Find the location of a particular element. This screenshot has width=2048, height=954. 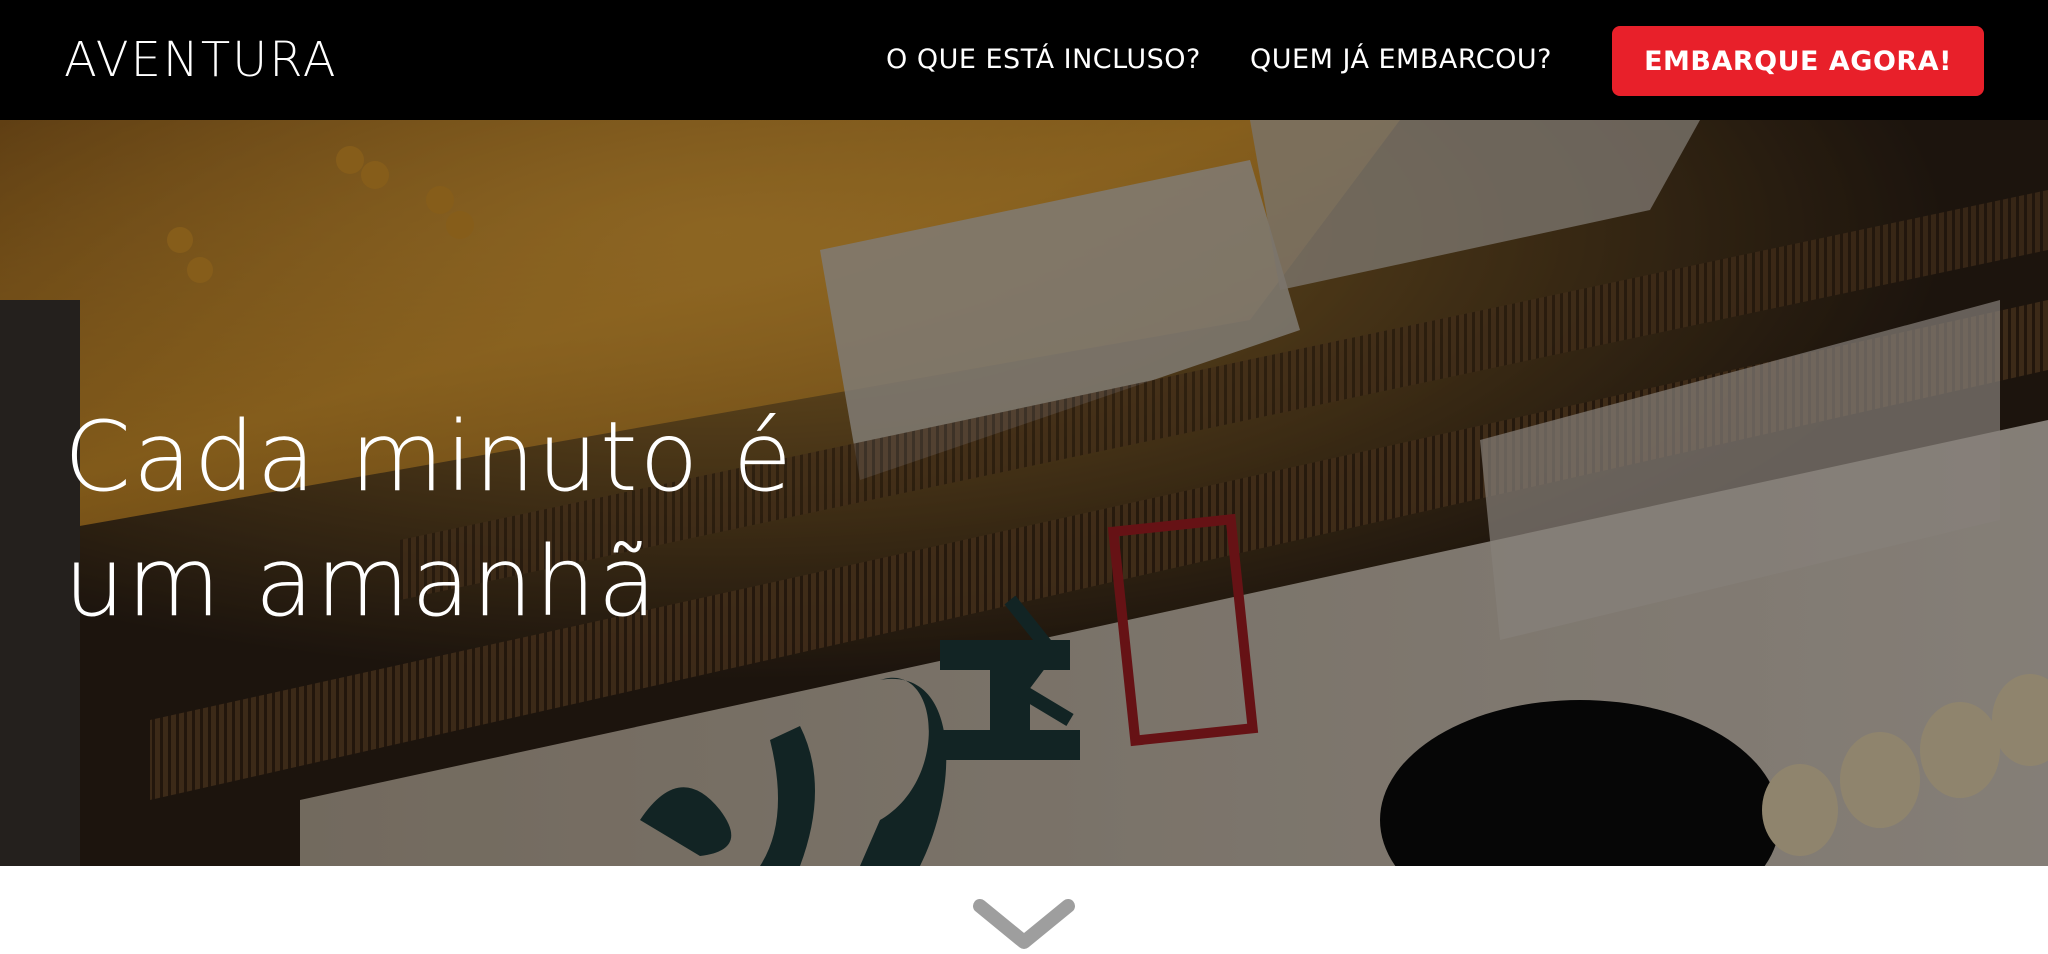

chevron-down-icon is located at coordinates (1024, 926).